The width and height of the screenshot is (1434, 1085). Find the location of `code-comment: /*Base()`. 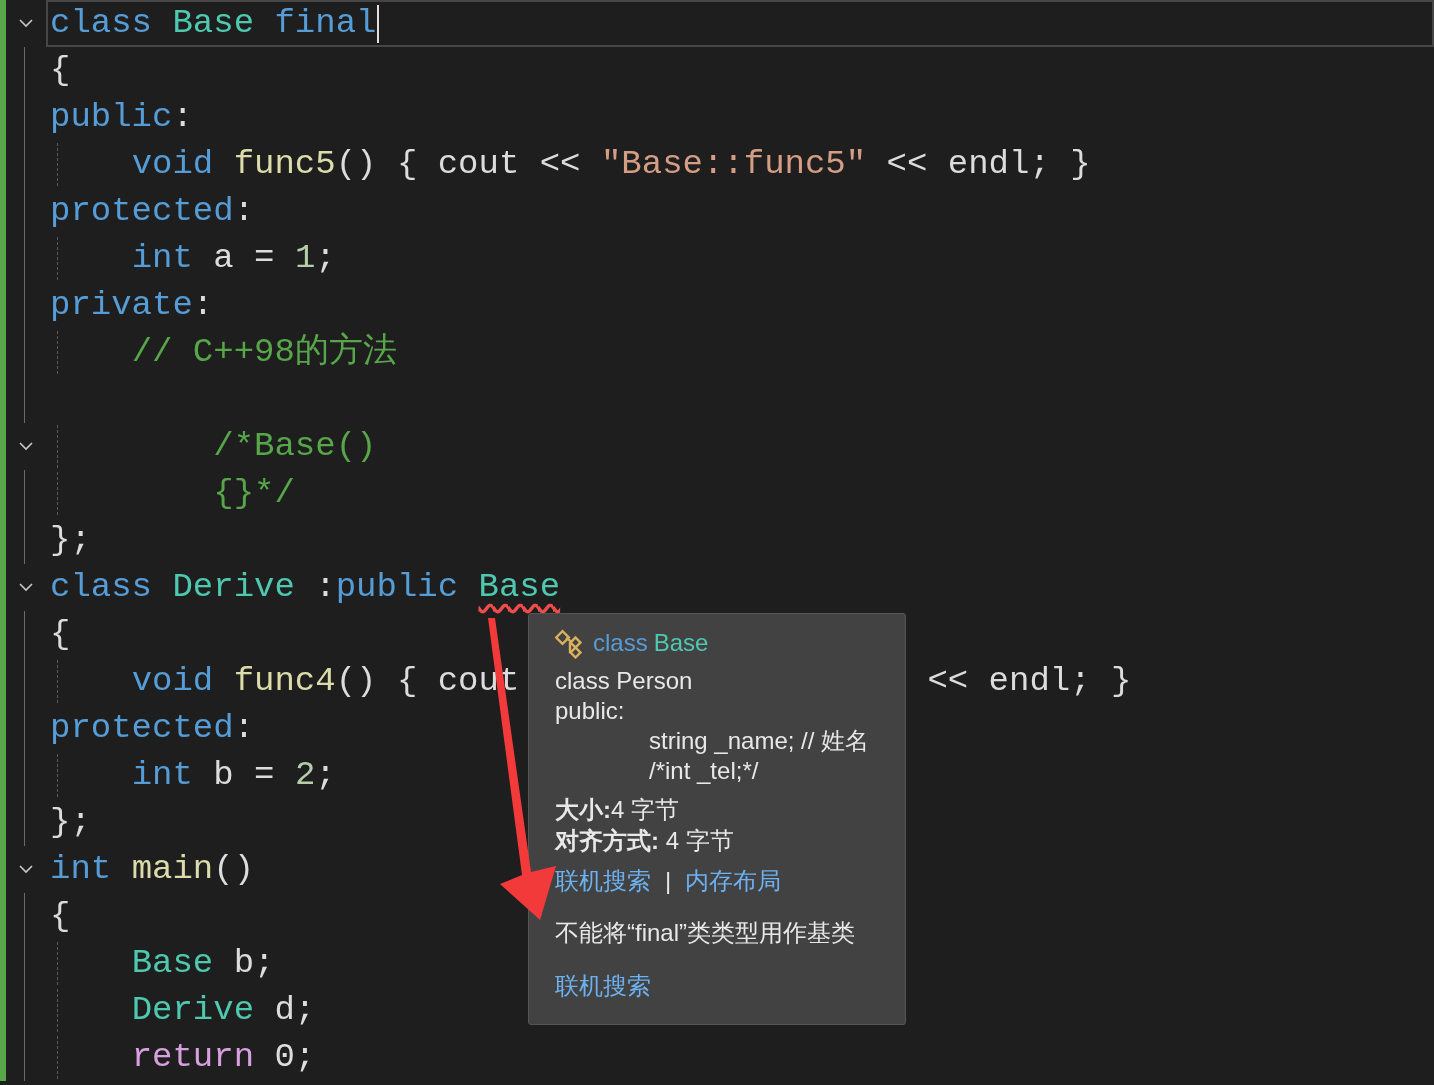

code-comment: /*Base() is located at coordinates (295, 446).